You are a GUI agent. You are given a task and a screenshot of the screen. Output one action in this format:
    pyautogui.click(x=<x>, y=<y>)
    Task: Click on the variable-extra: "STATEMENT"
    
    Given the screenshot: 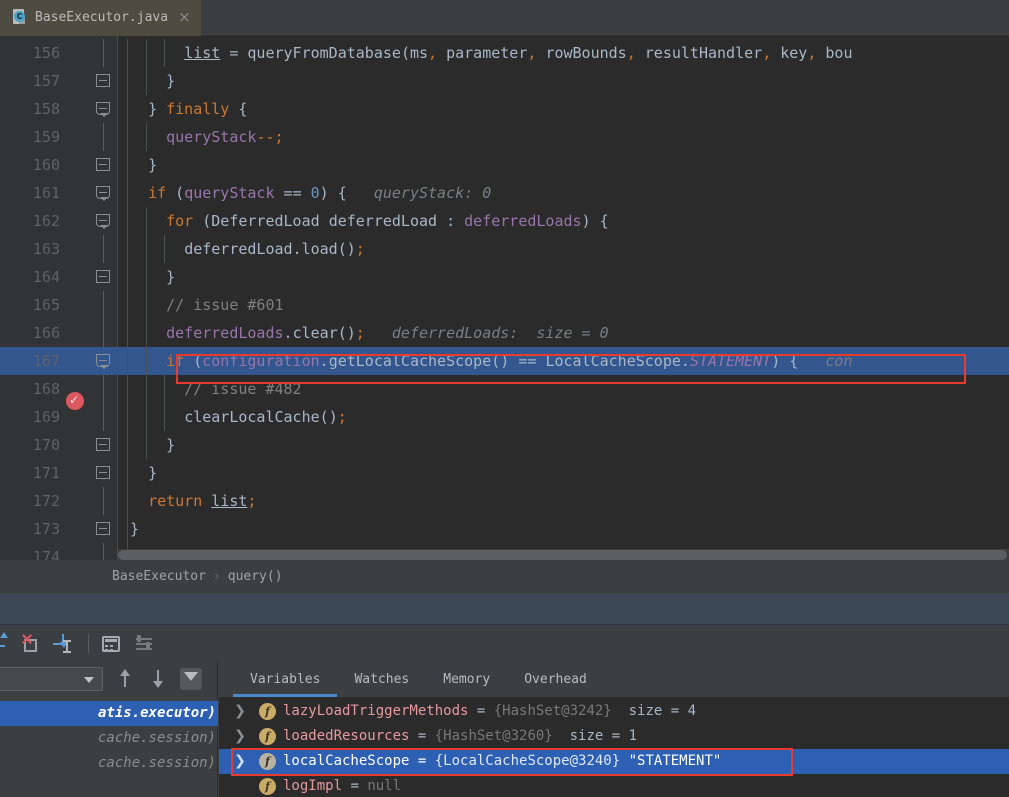 What is the action you would take?
    pyautogui.click(x=671, y=761)
    